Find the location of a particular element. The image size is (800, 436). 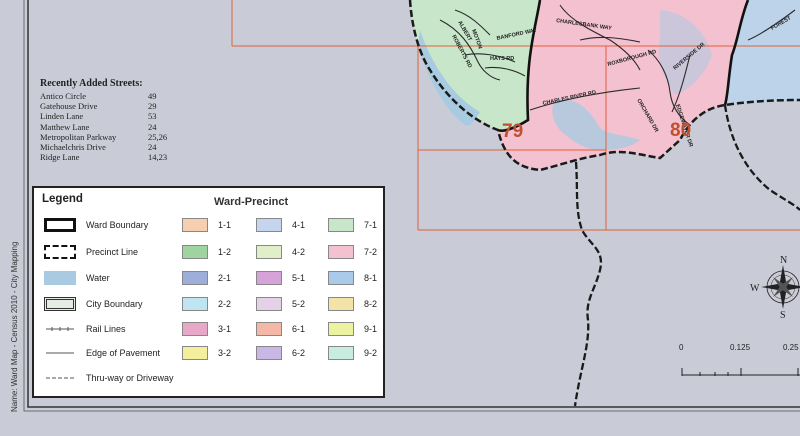

compass-rose-icon: N S W E is located at coordinates (775, 288).